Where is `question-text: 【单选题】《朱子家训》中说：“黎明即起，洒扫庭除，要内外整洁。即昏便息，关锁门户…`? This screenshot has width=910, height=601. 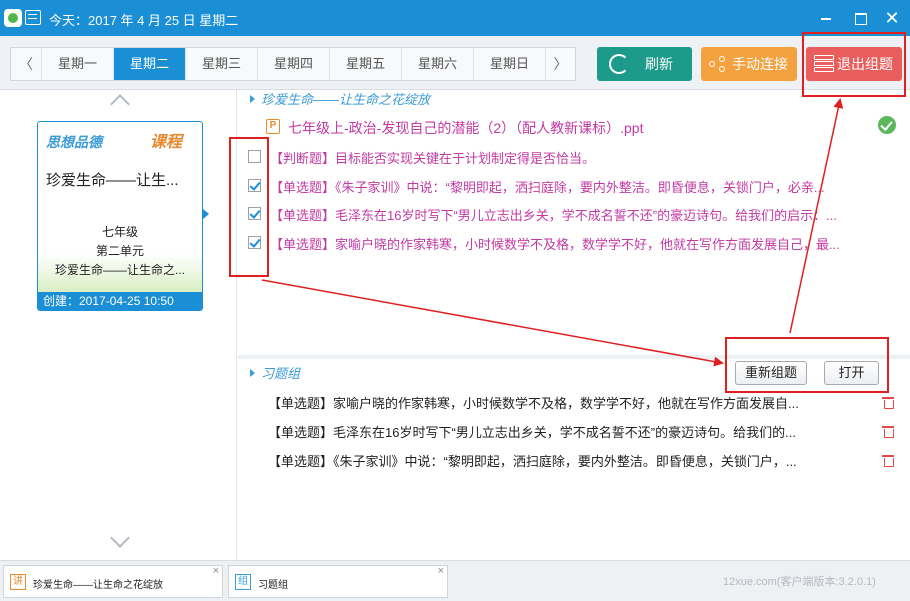
question-text: 【单选题】《朱子家训》中说：“黎明即起，洒扫庭除，要内外整洁。即昏便息，关锁门户… is located at coordinates (547, 187).